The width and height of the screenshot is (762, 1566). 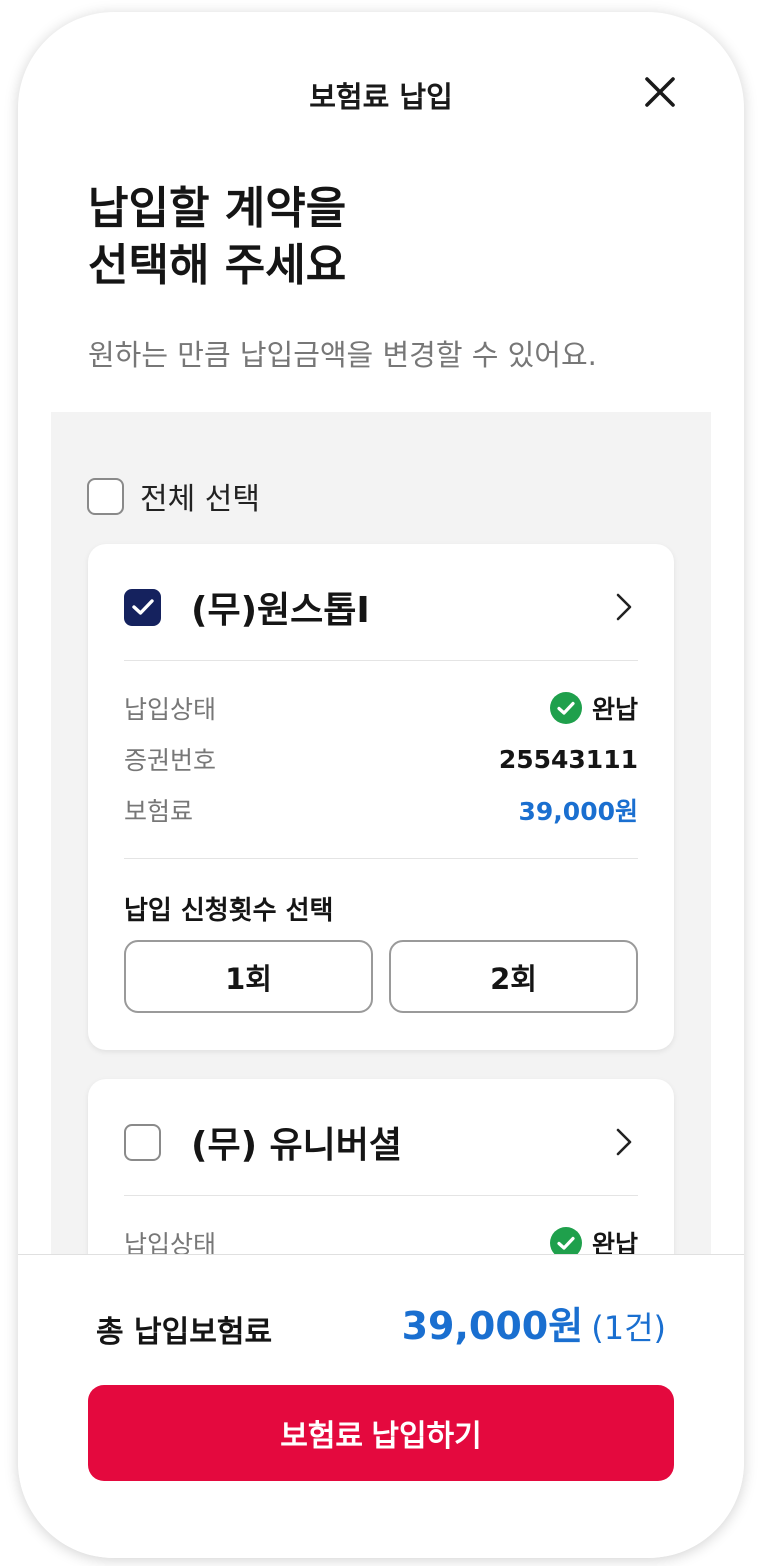 What do you see at coordinates (342, 355) in the screenshot?
I see `subtitle: 원하는 만큼 납입금액을 변경할 수 있어요.` at bounding box center [342, 355].